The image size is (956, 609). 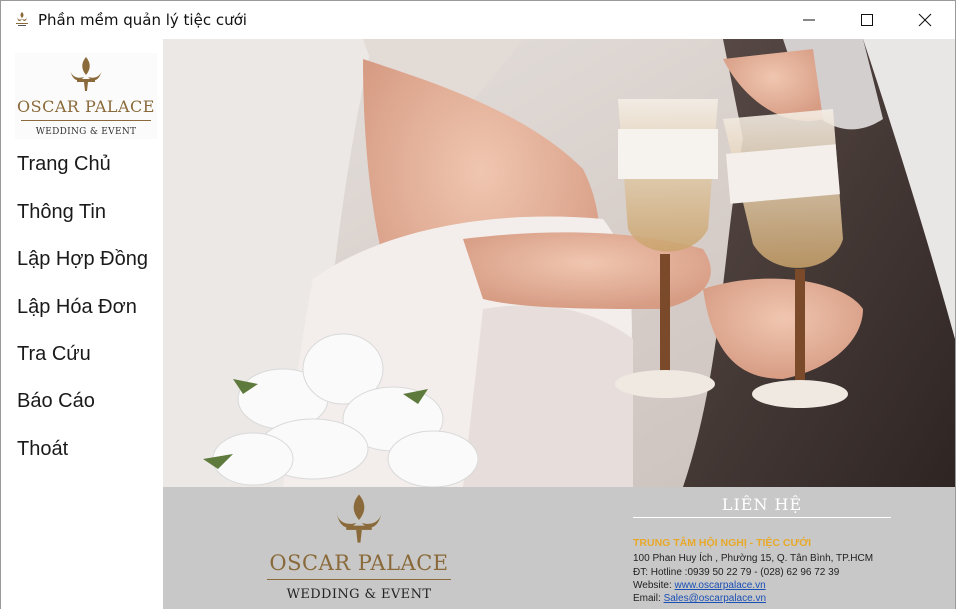 I want to click on app-logo-icon, so click(x=22, y=19).